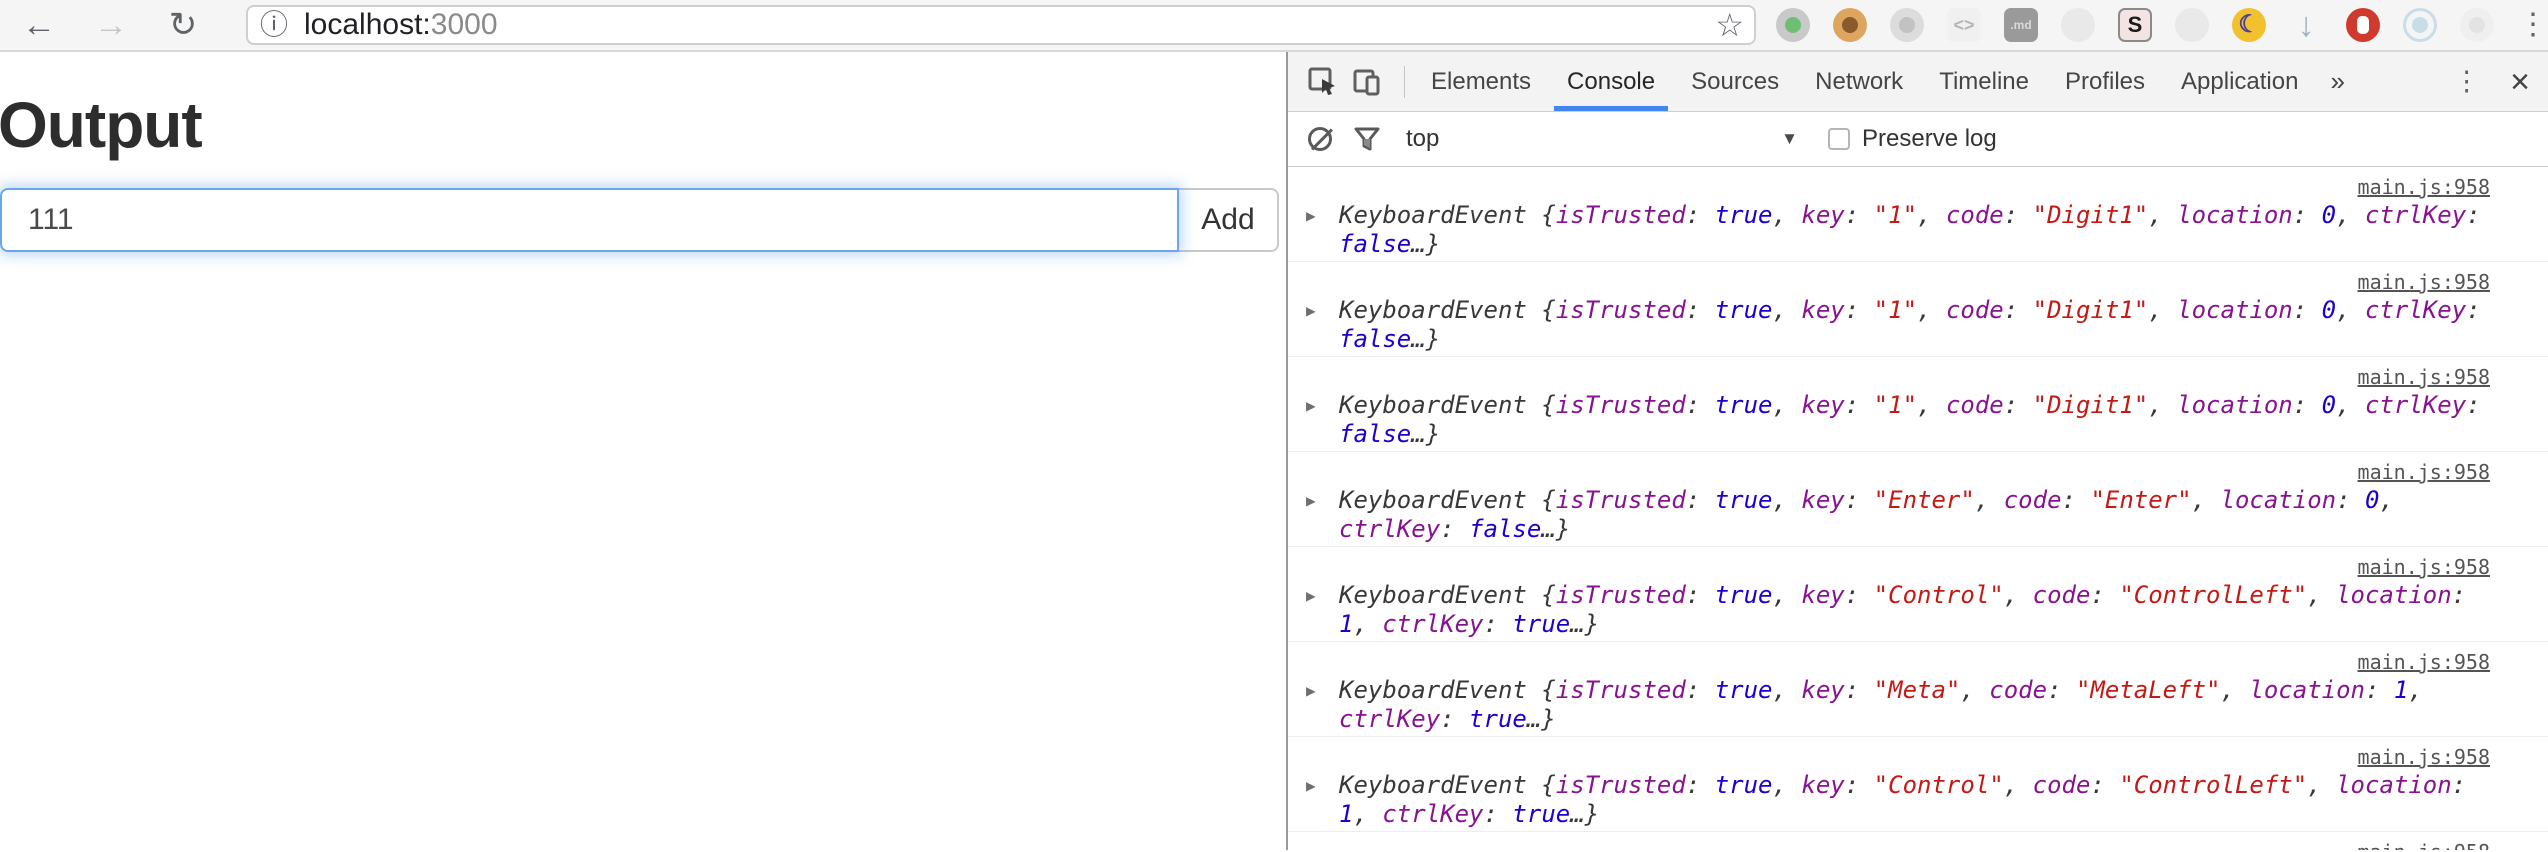 This screenshot has width=2548, height=852. I want to click on code-brackets-extension-icon: <>, so click(1964, 25).